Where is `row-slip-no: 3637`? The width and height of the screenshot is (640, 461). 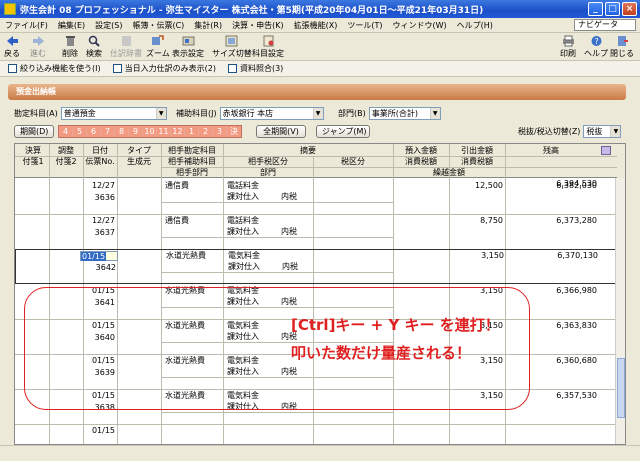 row-slip-no: 3637 is located at coordinates (99, 233).